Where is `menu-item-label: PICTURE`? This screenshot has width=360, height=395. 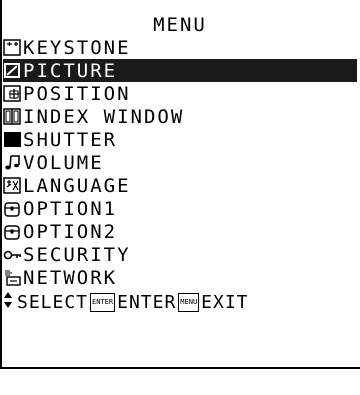 menu-item-label: PICTURE is located at coordinates (70, 70).